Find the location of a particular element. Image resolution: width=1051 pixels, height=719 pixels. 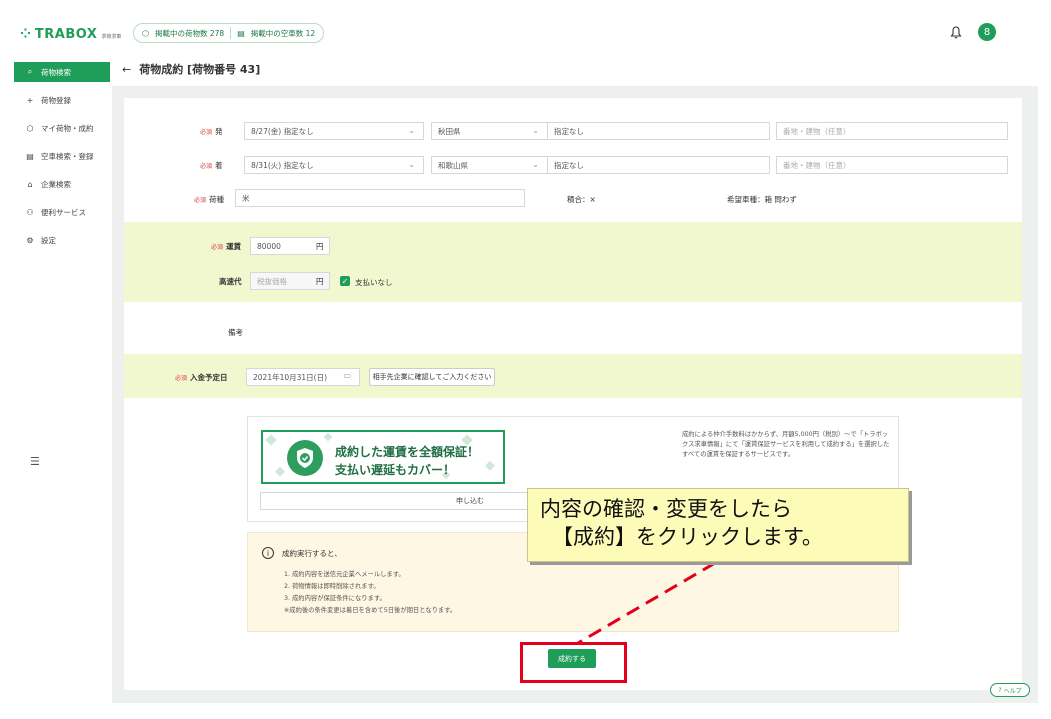

page-title: 荷物成約 [荷物番号 43] is located at coordinates (200, 69).